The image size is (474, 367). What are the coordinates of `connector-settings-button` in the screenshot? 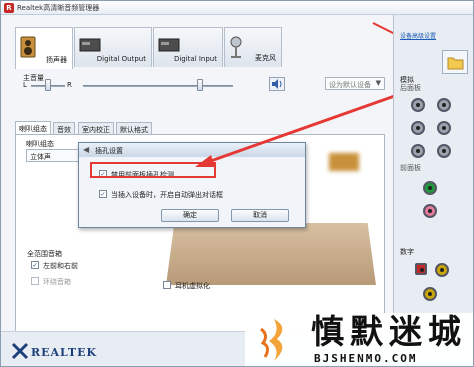 It's located at (455, 62).